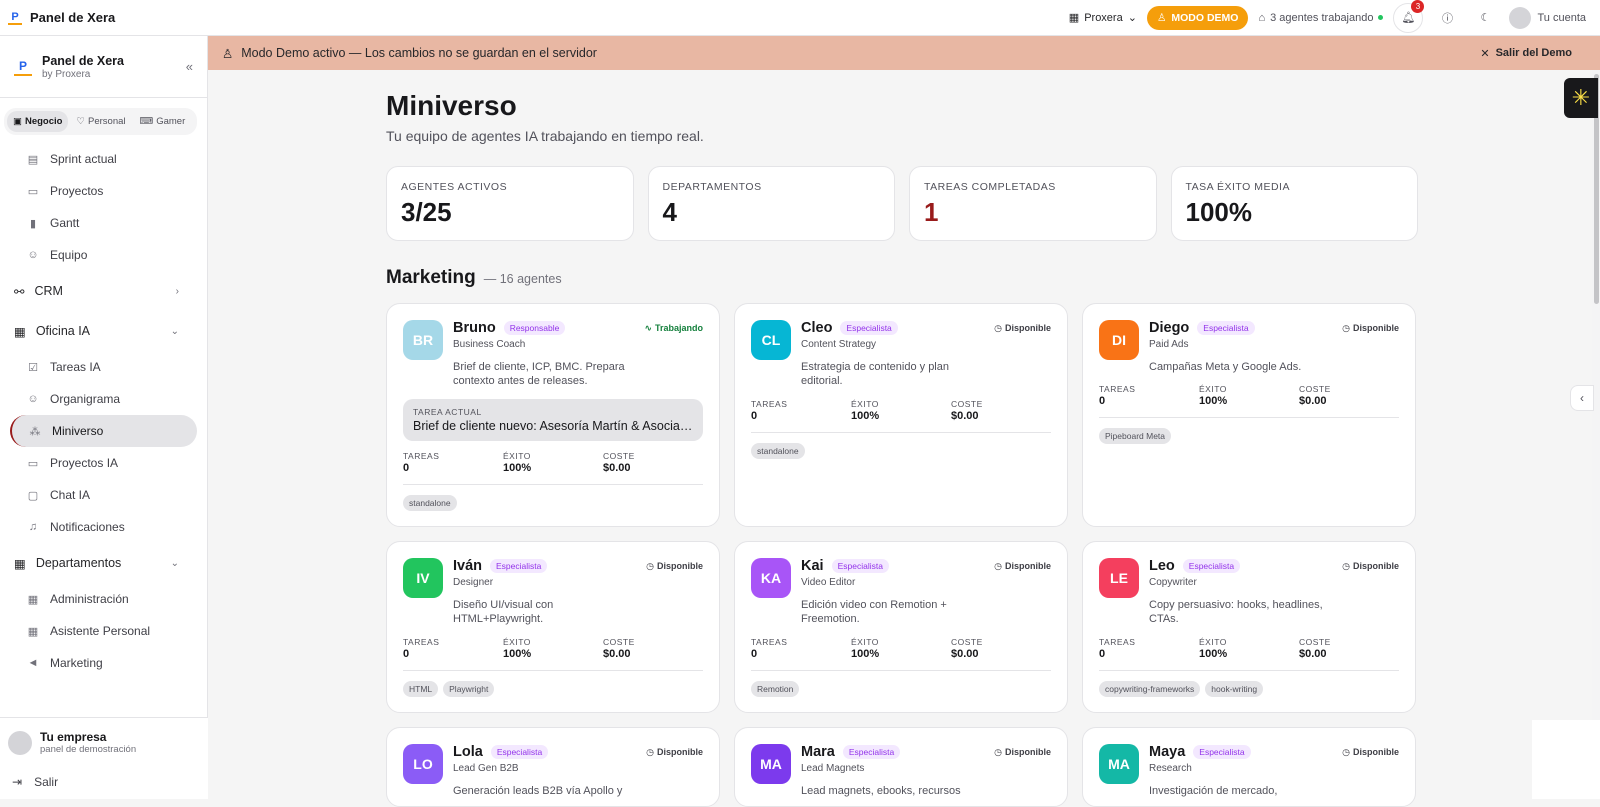 The image size is (1600, 807). Describe the element at coordinates (1205, 17) in the screenshot. I see `demo-mode-label: MODO DEMO` at that location.